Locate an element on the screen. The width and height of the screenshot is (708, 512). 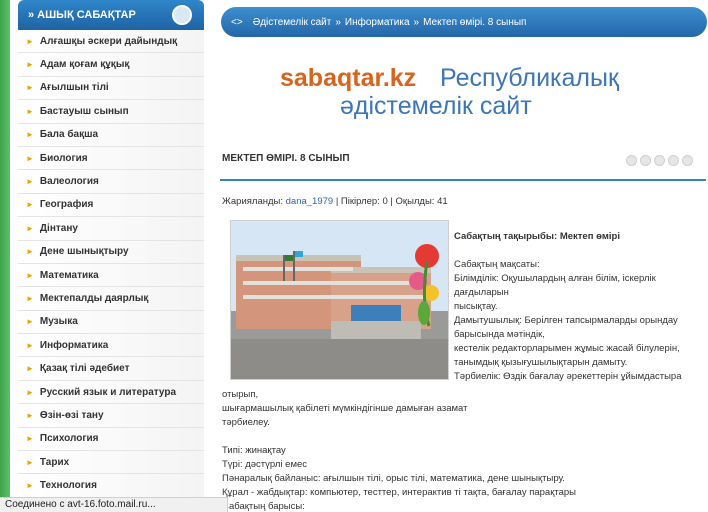
sidebar-item-label: География is located at coordinates (66, 205).